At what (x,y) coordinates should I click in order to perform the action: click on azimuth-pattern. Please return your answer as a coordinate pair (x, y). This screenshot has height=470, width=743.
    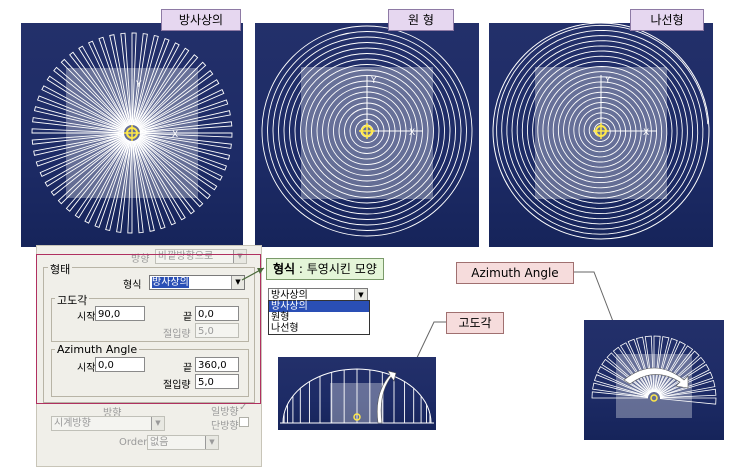
    Looking at the image, I should click on (654, 376).